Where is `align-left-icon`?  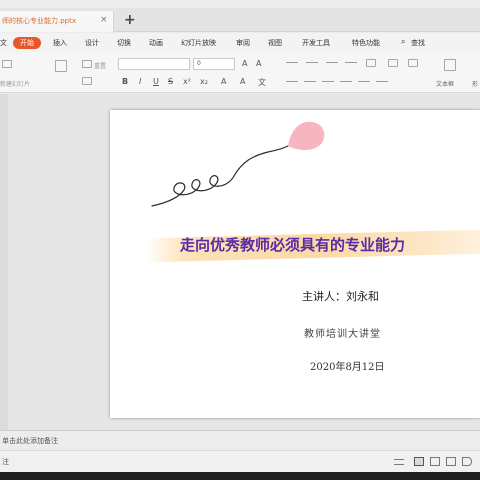 align-left-icon is located at coordinates (292, 81).